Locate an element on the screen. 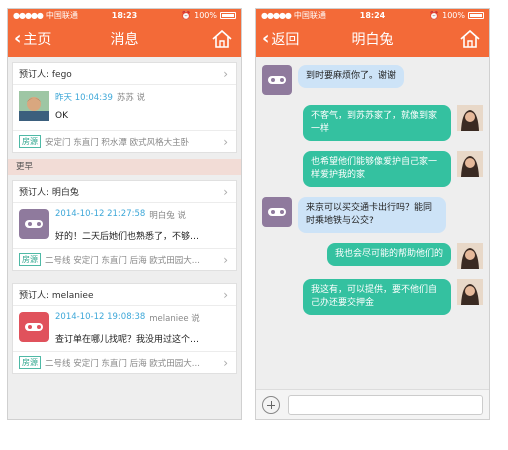 The height and width of the screenshot is (450, 508). message-bubble: 我这有，可以提供，要不他们自己办还要交押金 is located at coordinates (377, 297).